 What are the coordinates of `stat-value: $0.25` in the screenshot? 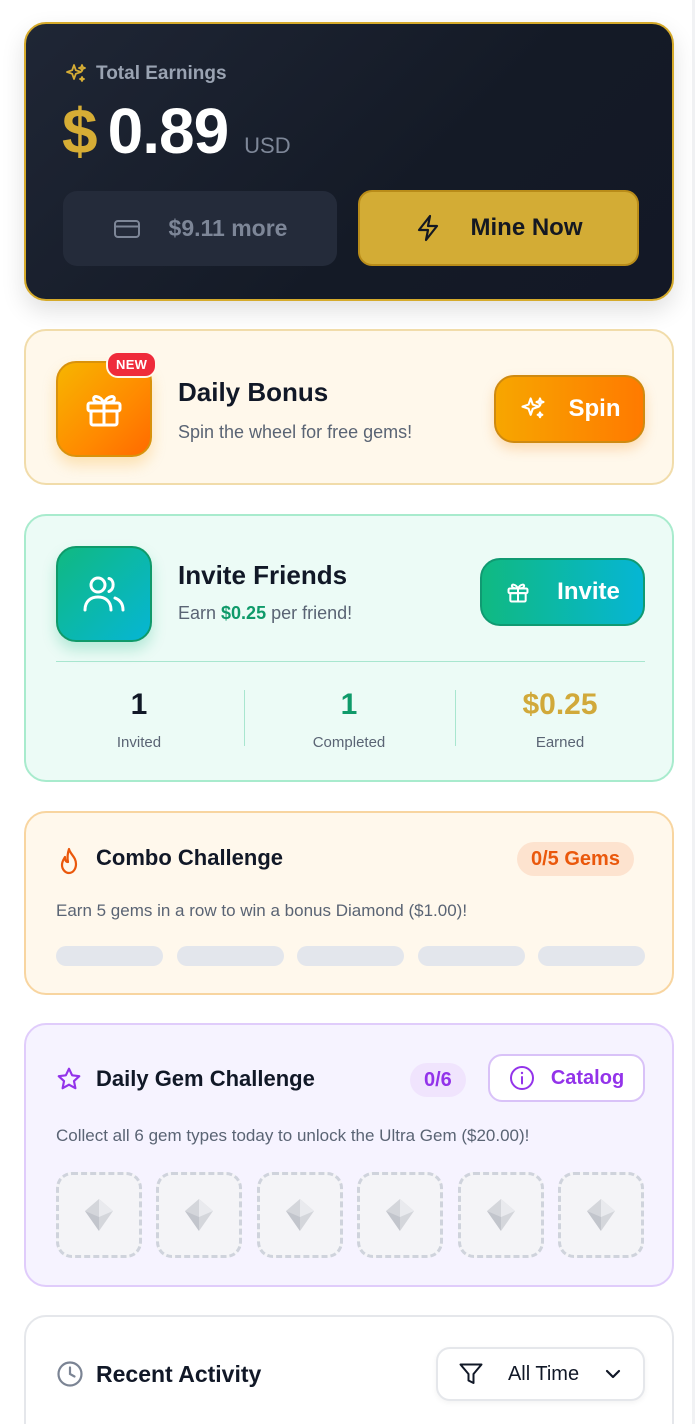 It's located at (560, 704).